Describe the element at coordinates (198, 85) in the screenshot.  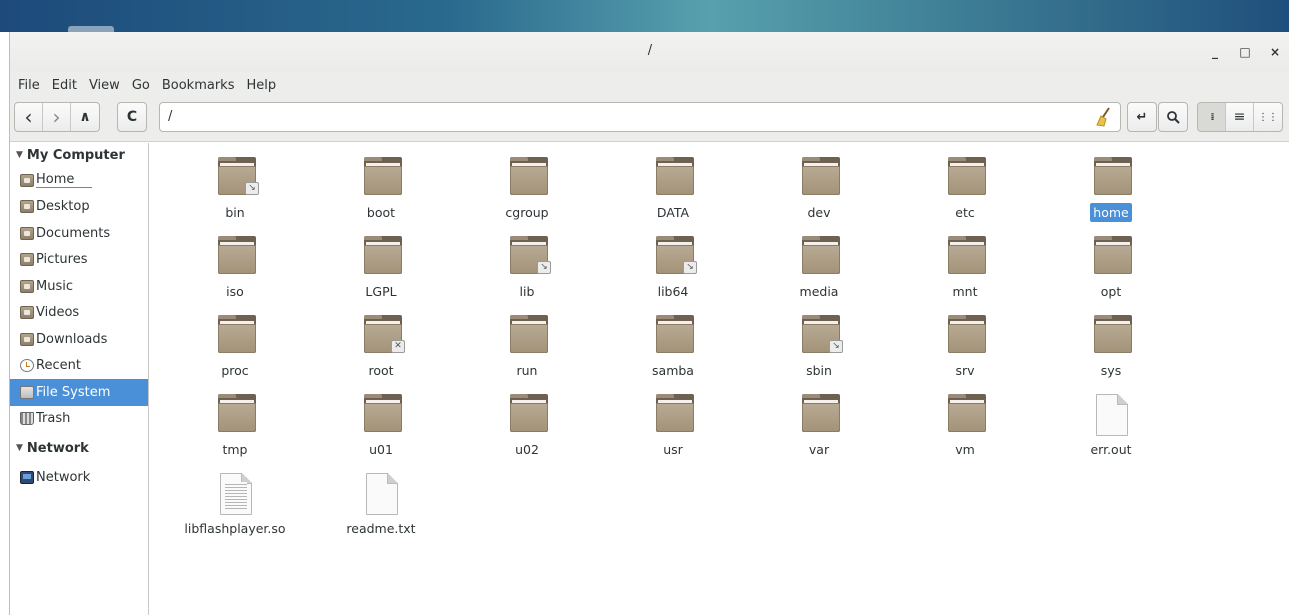
I see `menu-bookmarks: Bookmarks` at that location.